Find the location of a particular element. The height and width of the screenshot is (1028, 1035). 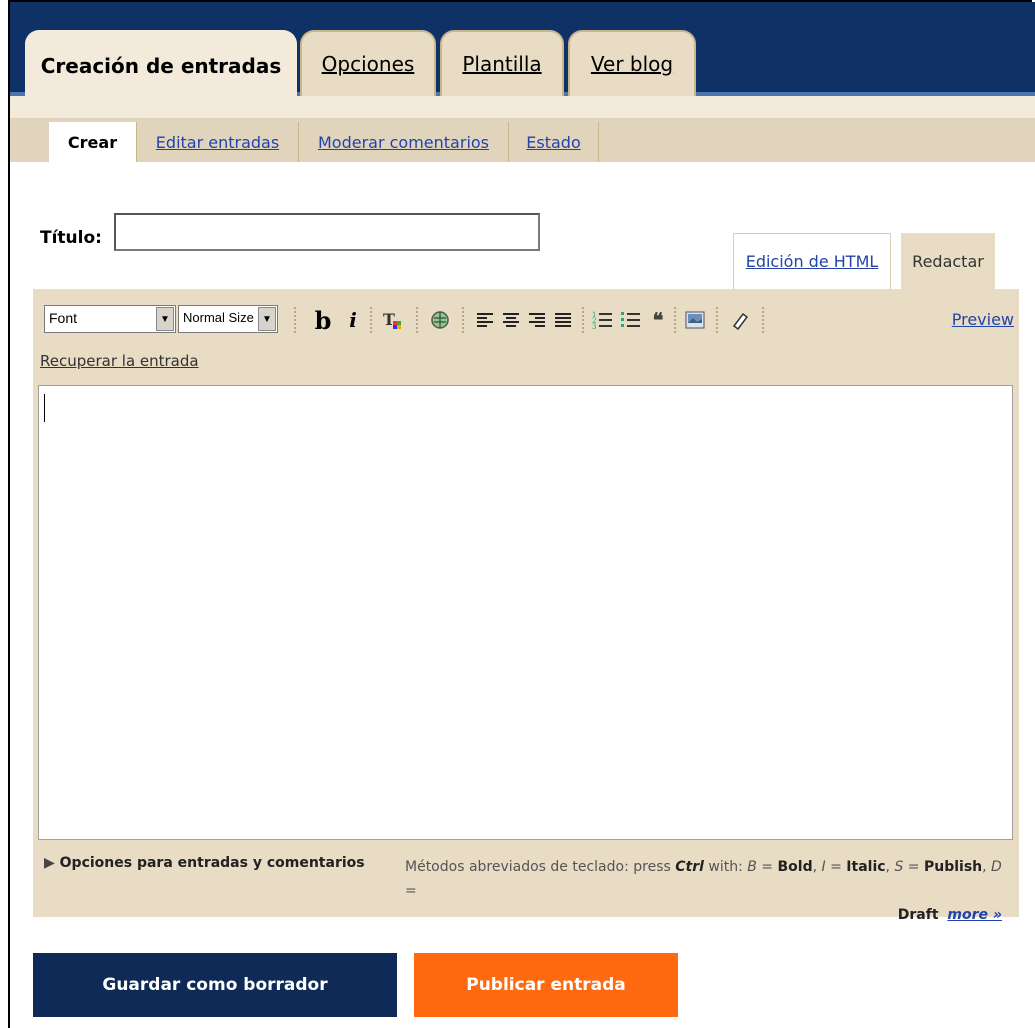

tab-html-edit: Edición de HTML is located at coordinates (812, 261).